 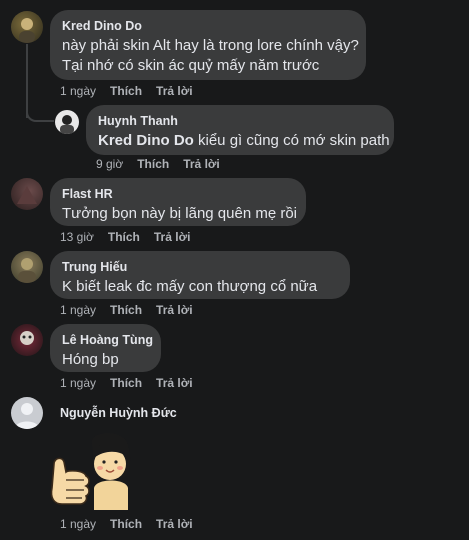 I want to click on comment-text-body: kiểu gì cũng có mớ skin path, so click(x=291, y=140).